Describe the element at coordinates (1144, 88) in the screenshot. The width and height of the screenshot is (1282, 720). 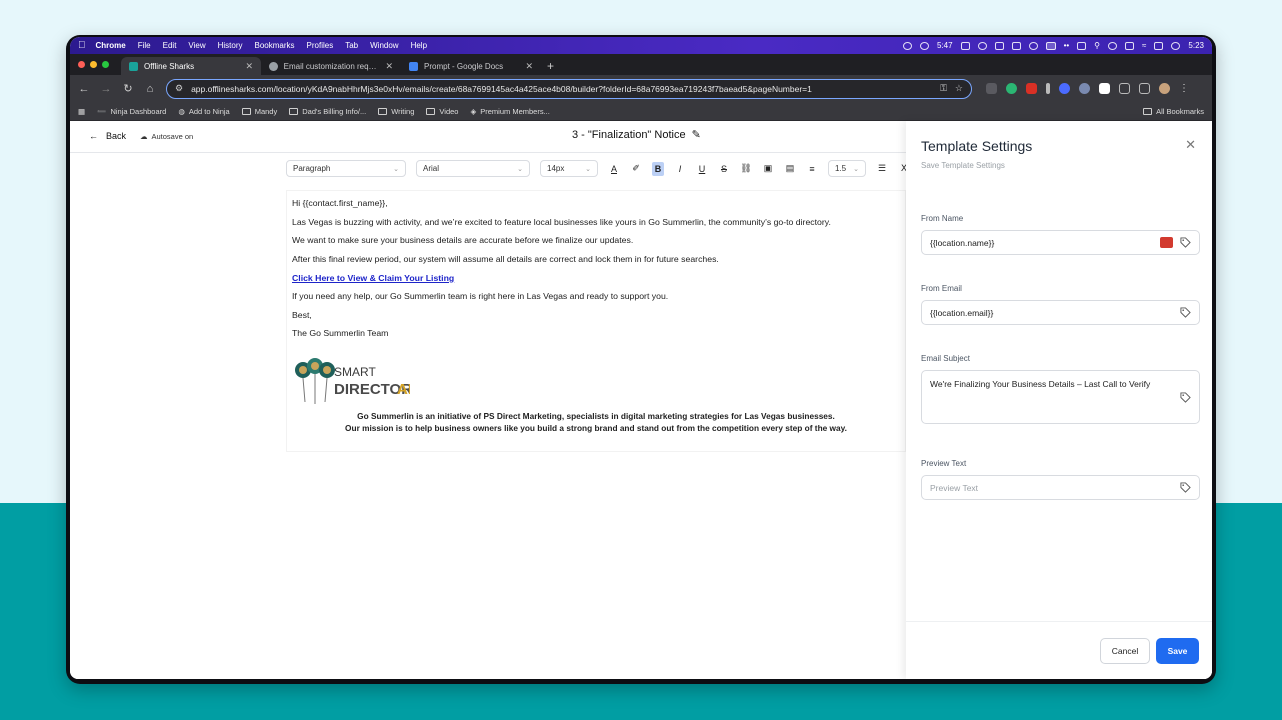
I see `reading-list-icon` at that location.